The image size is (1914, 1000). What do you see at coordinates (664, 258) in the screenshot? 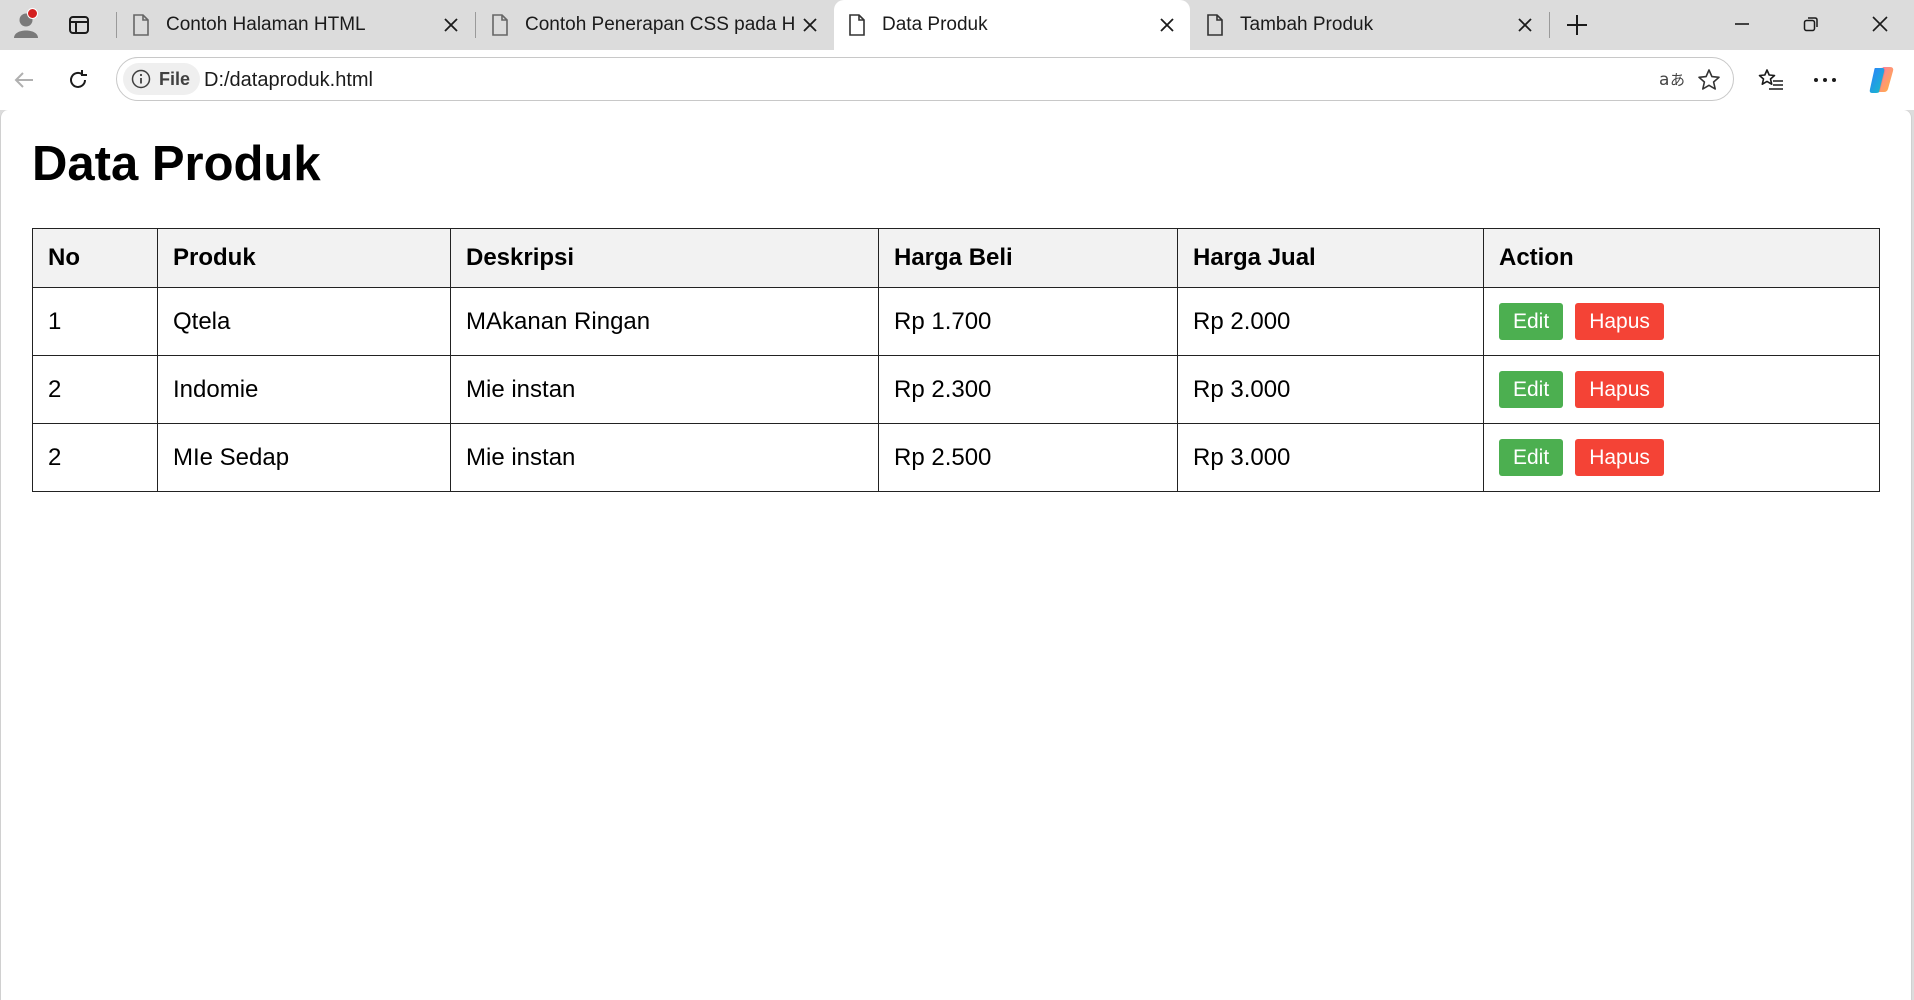
I see `column-header-deskripsi: Deskripsi` at bounding box center [664, 258].